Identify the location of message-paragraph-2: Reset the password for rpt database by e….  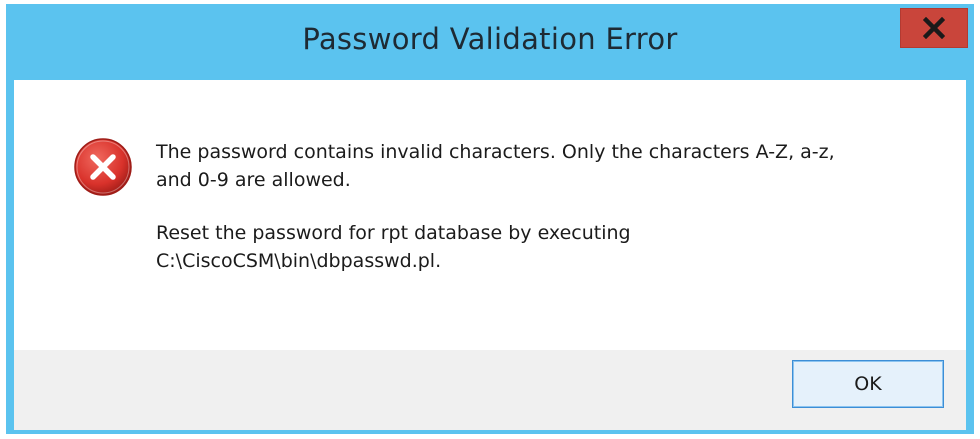
(546, 247).